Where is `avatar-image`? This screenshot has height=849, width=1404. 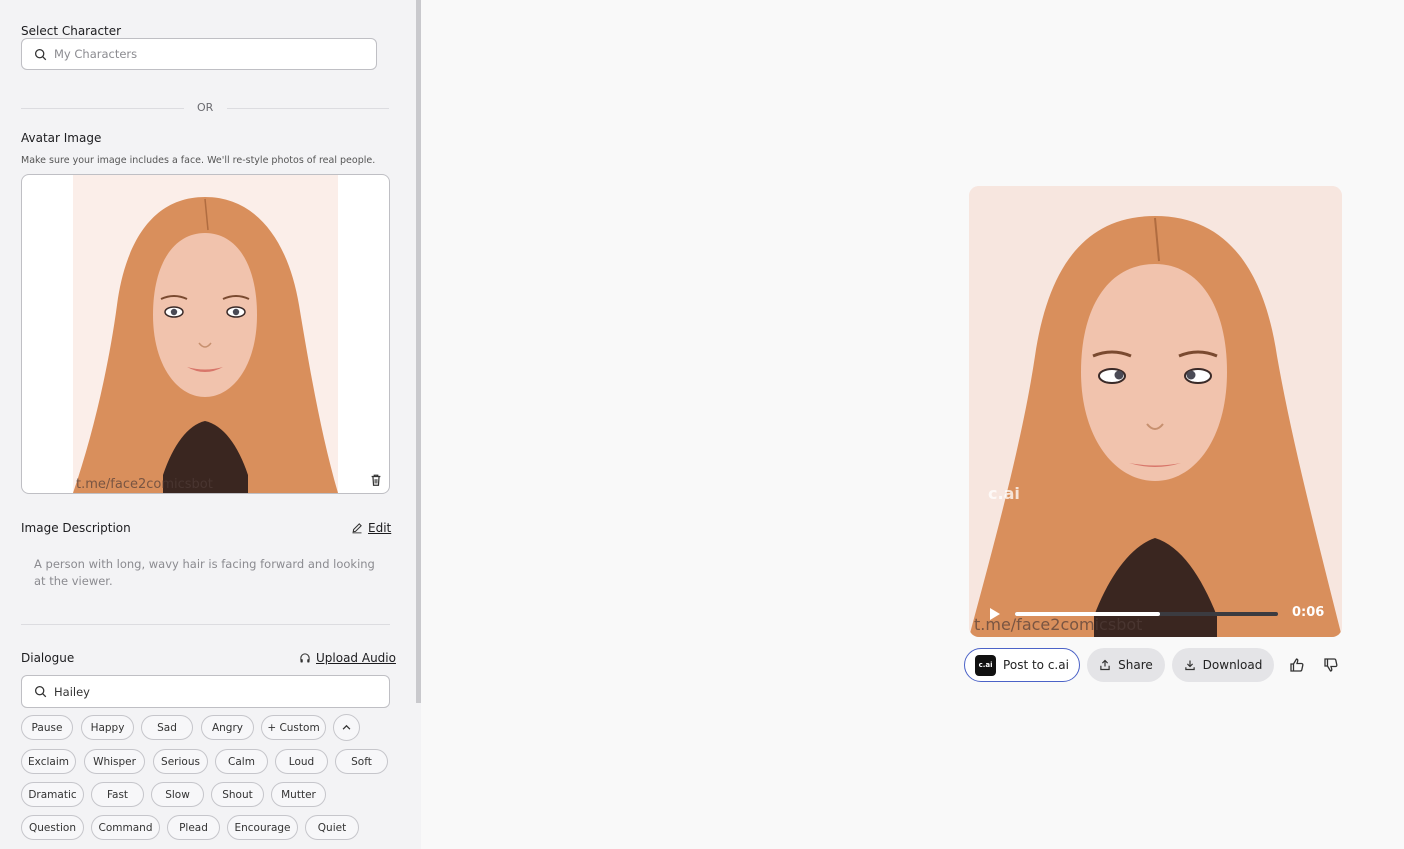
avatar-image is located at coordinates (205, 334).